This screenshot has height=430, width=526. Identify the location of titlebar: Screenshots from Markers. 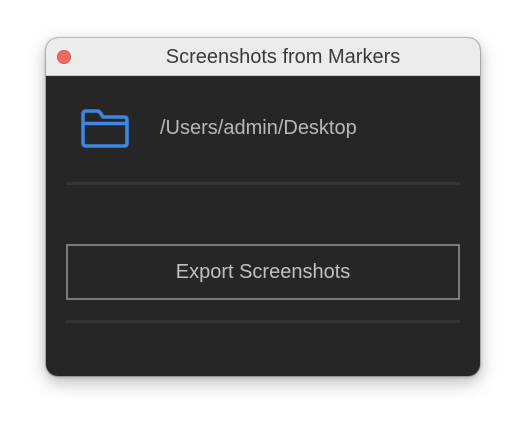
(263, 57).